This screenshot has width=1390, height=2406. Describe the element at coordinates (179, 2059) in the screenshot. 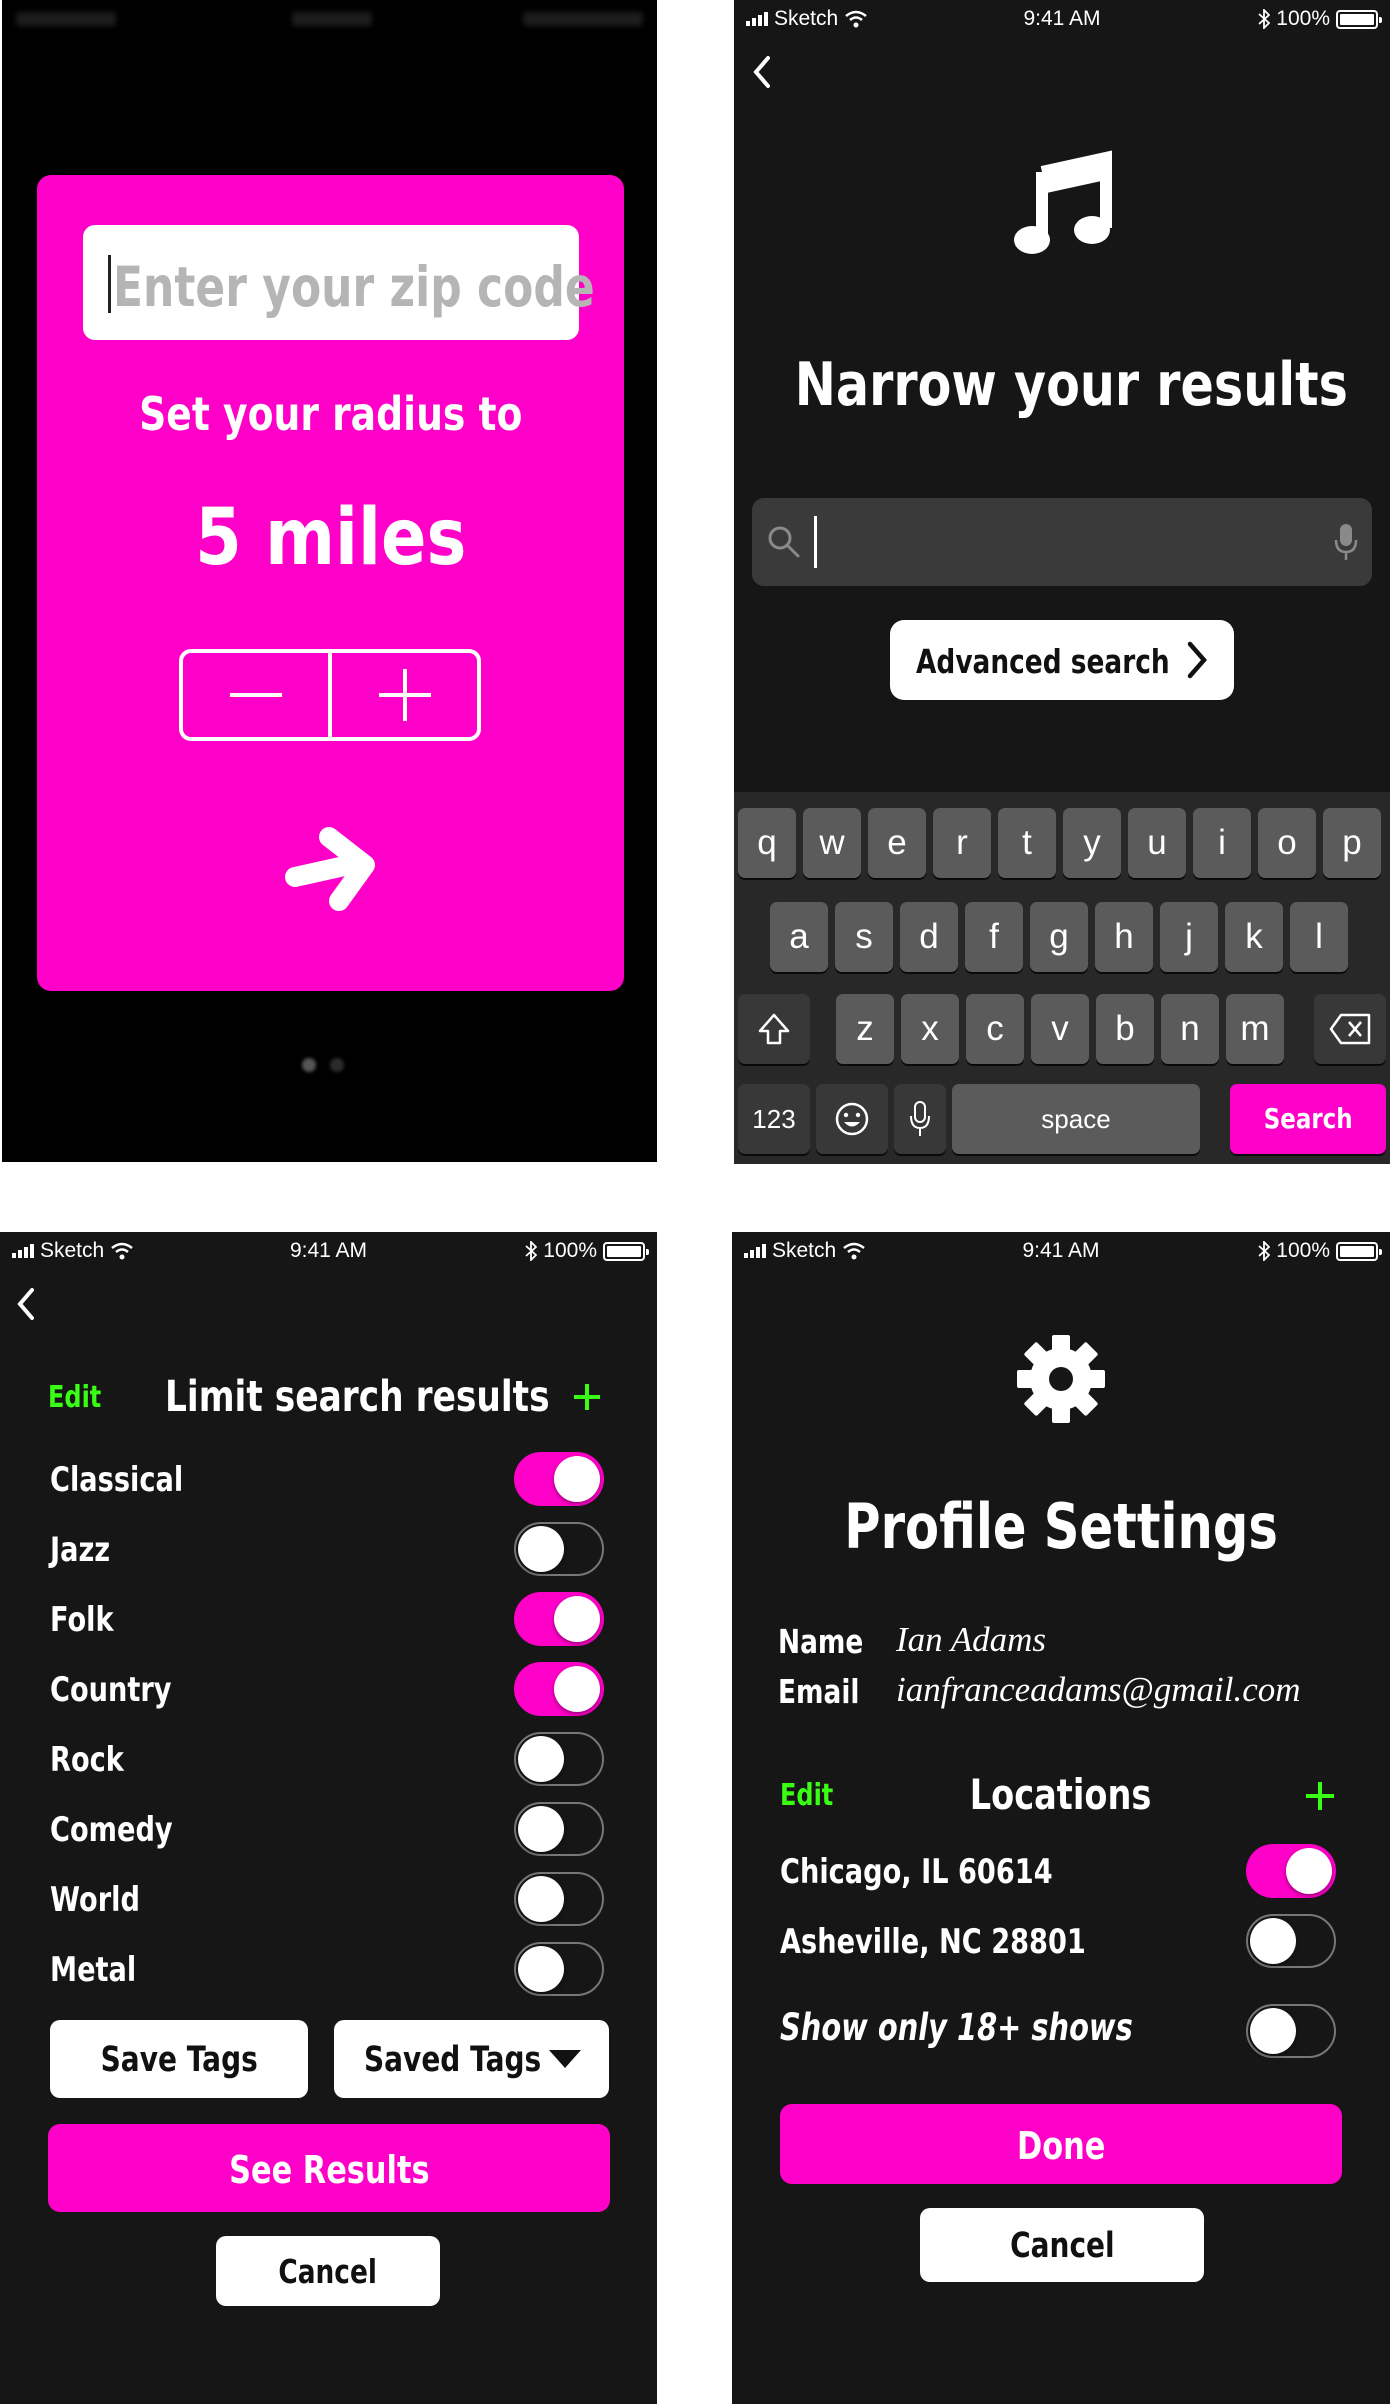

I see `save-tags-button: Save Tags` at that location.